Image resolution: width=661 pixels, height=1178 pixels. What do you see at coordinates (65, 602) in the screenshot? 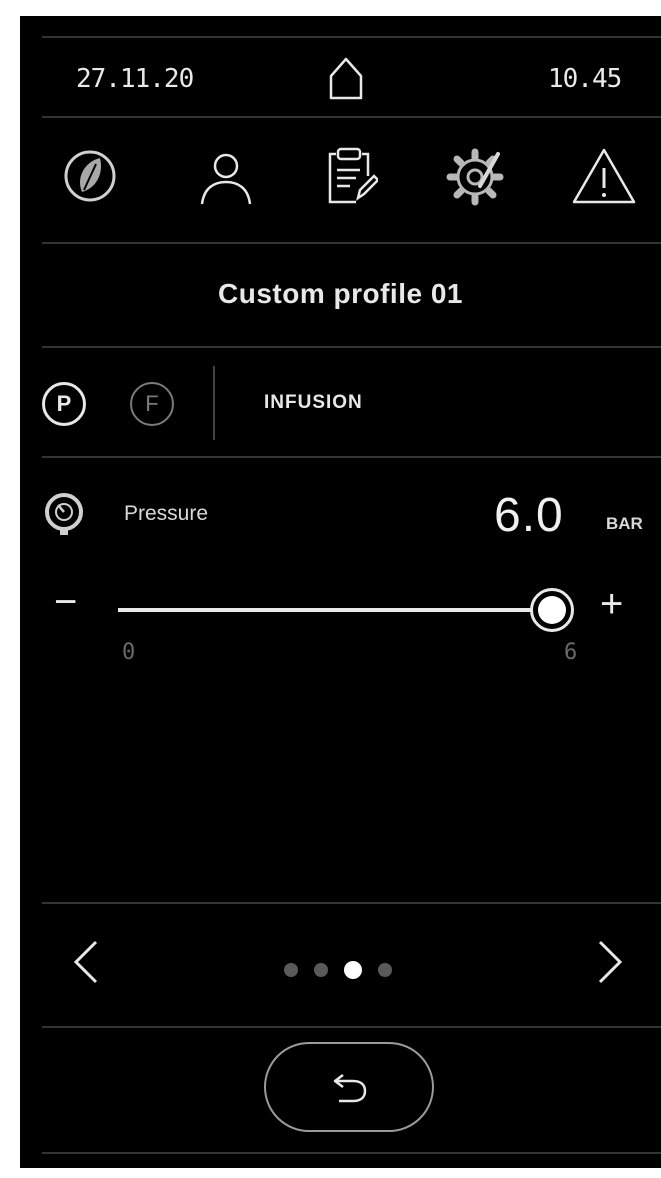
I see `decrement-button: −` at bounding box center [65, 602].